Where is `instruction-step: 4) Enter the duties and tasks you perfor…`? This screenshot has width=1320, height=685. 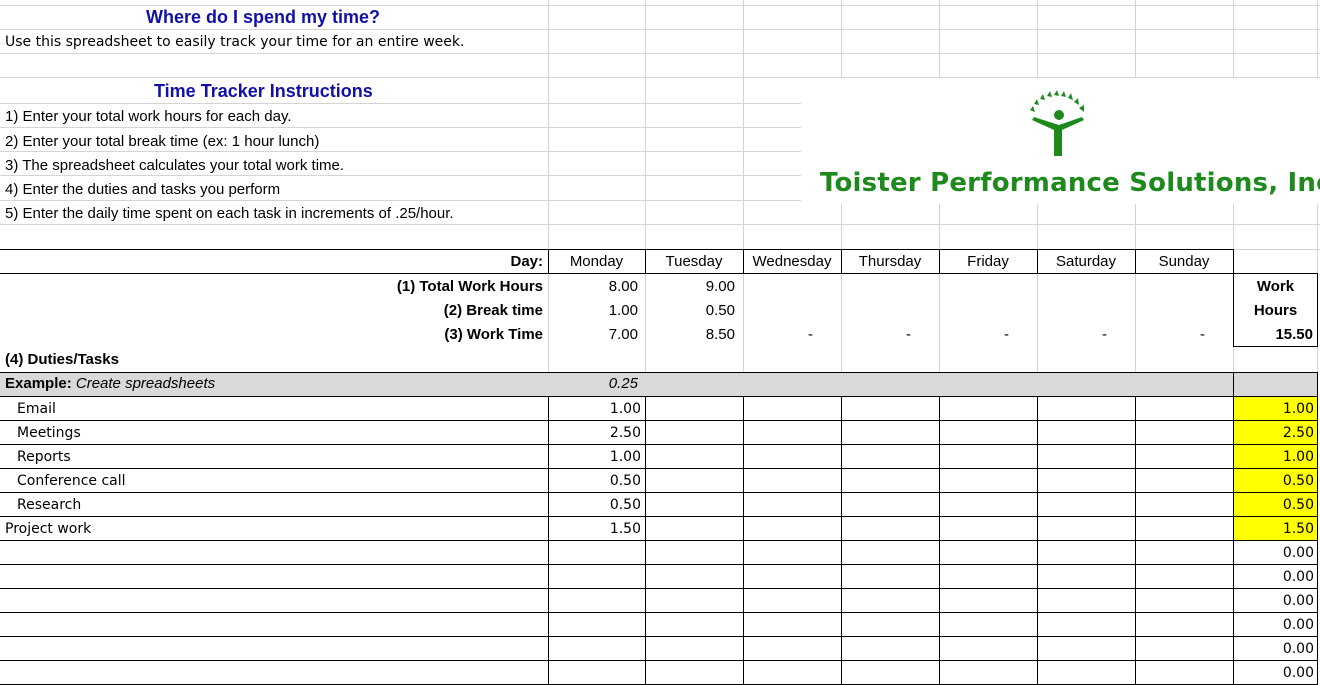 instruction-step: 4) Enter the duties and tasks you perfor… is located at coordinates (143, 189).